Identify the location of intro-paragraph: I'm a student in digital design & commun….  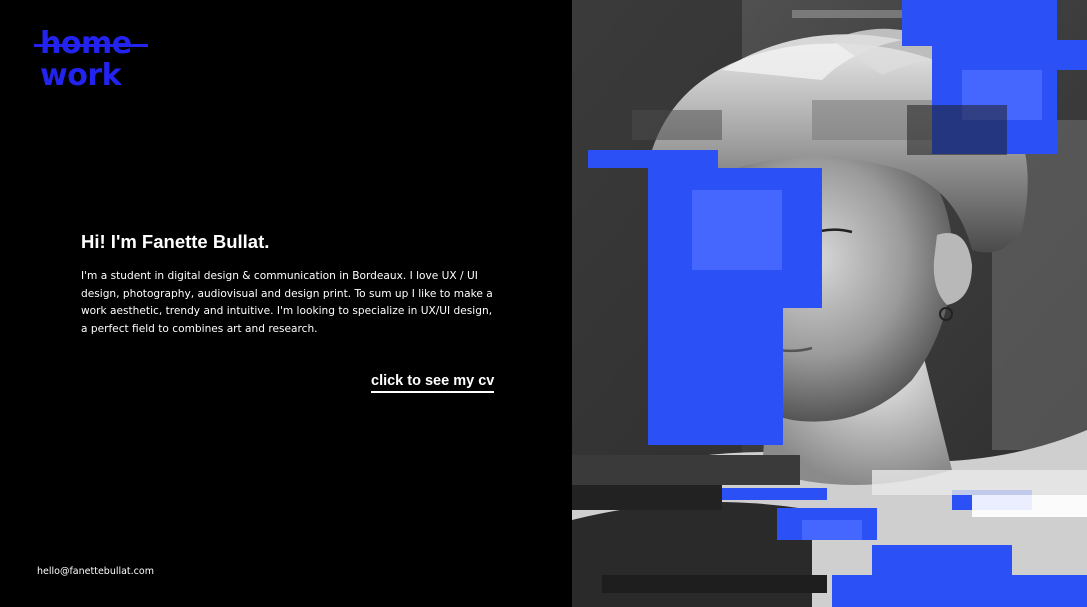
(287, 302).